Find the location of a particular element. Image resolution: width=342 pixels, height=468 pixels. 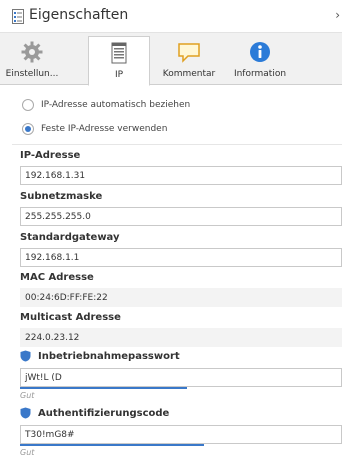

info-icon is located at coordinates (260, 52).